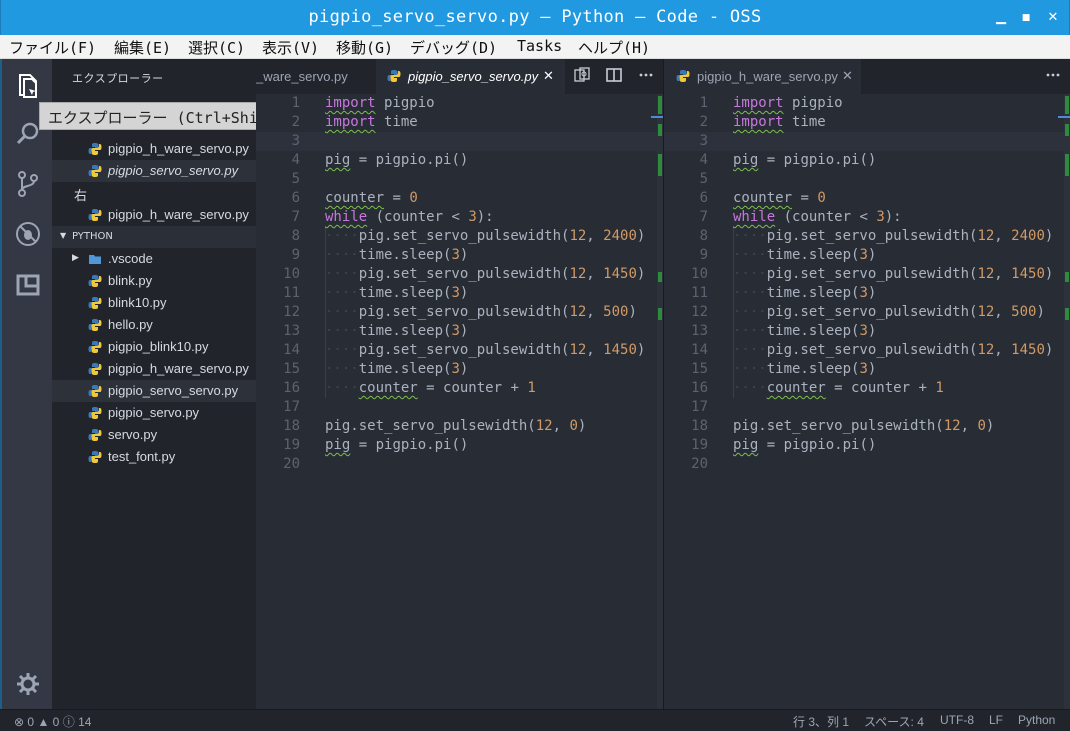 This screenshot has width=1070, height=731. Describe the element at coordinates (316, 76) in the screenshot. I see `tab-pigpio-h-ware-servo-left: _ware_servo.py` at that location.